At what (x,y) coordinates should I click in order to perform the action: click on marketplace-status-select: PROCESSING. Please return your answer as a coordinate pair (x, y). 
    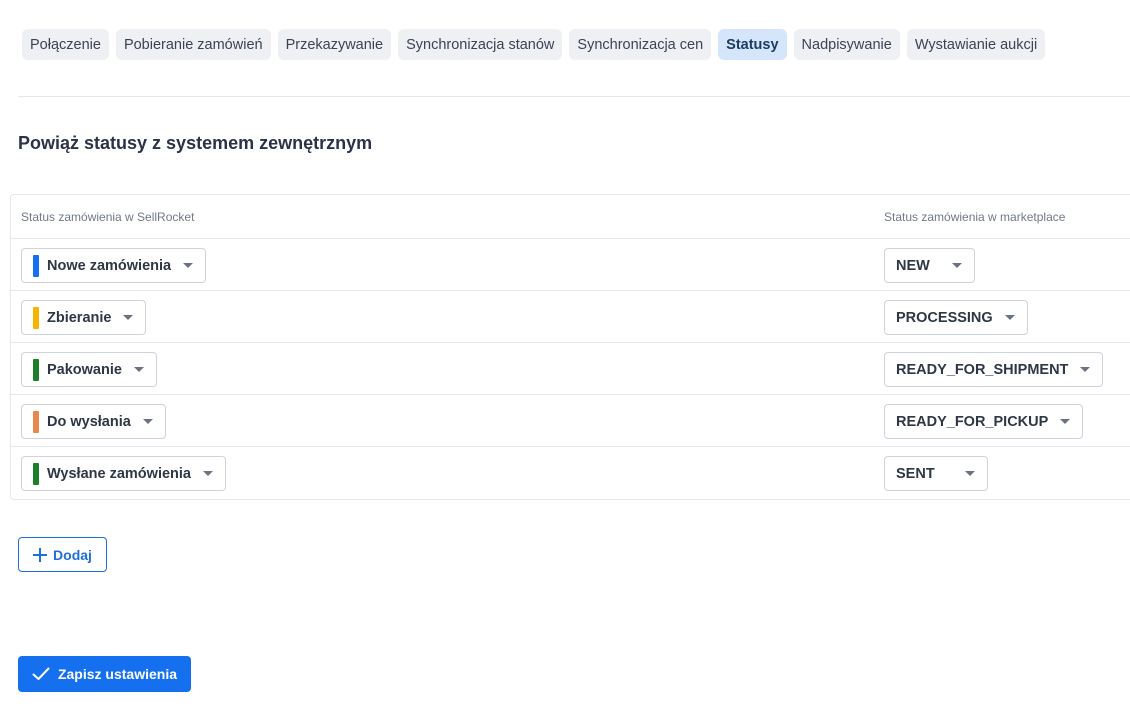
    Looking at the image, I should click on (956, 317).